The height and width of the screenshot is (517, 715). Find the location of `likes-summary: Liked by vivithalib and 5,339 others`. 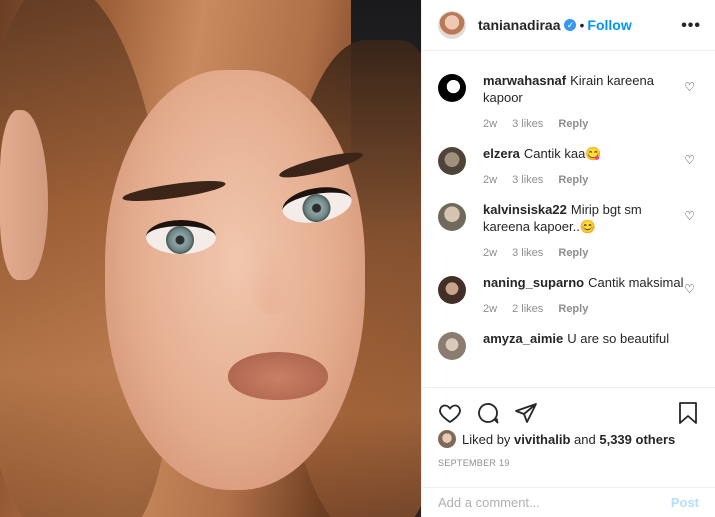

likes-summary: Liked by vivithalib and 5,339 others is located at coordinates (568, 439).